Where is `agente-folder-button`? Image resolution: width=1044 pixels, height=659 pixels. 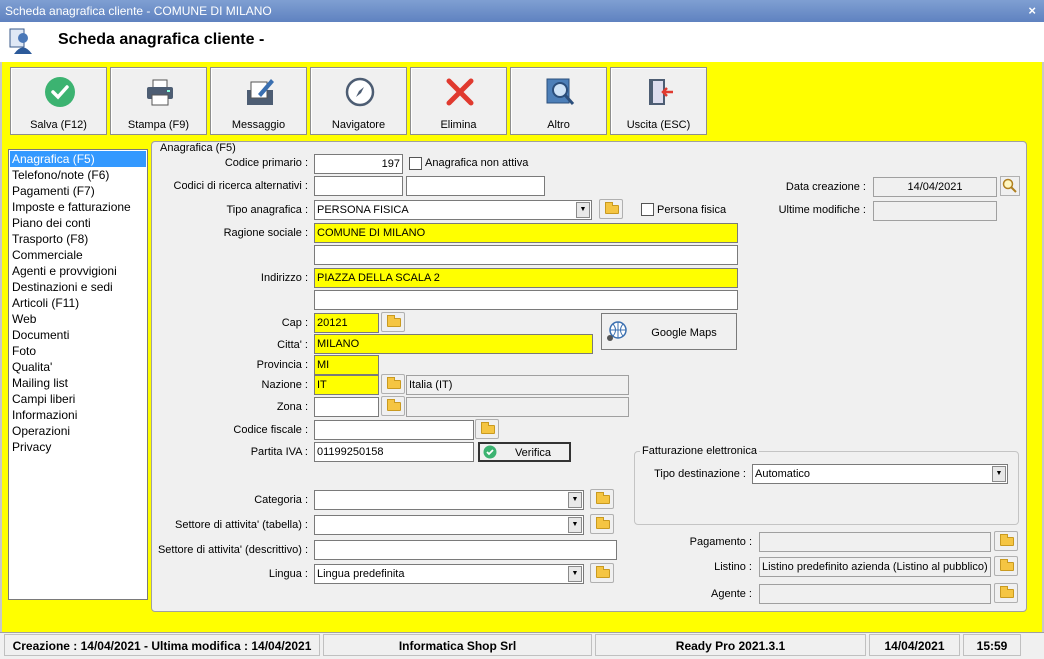
agente-folder-button is located at coordinates (1006, 593).